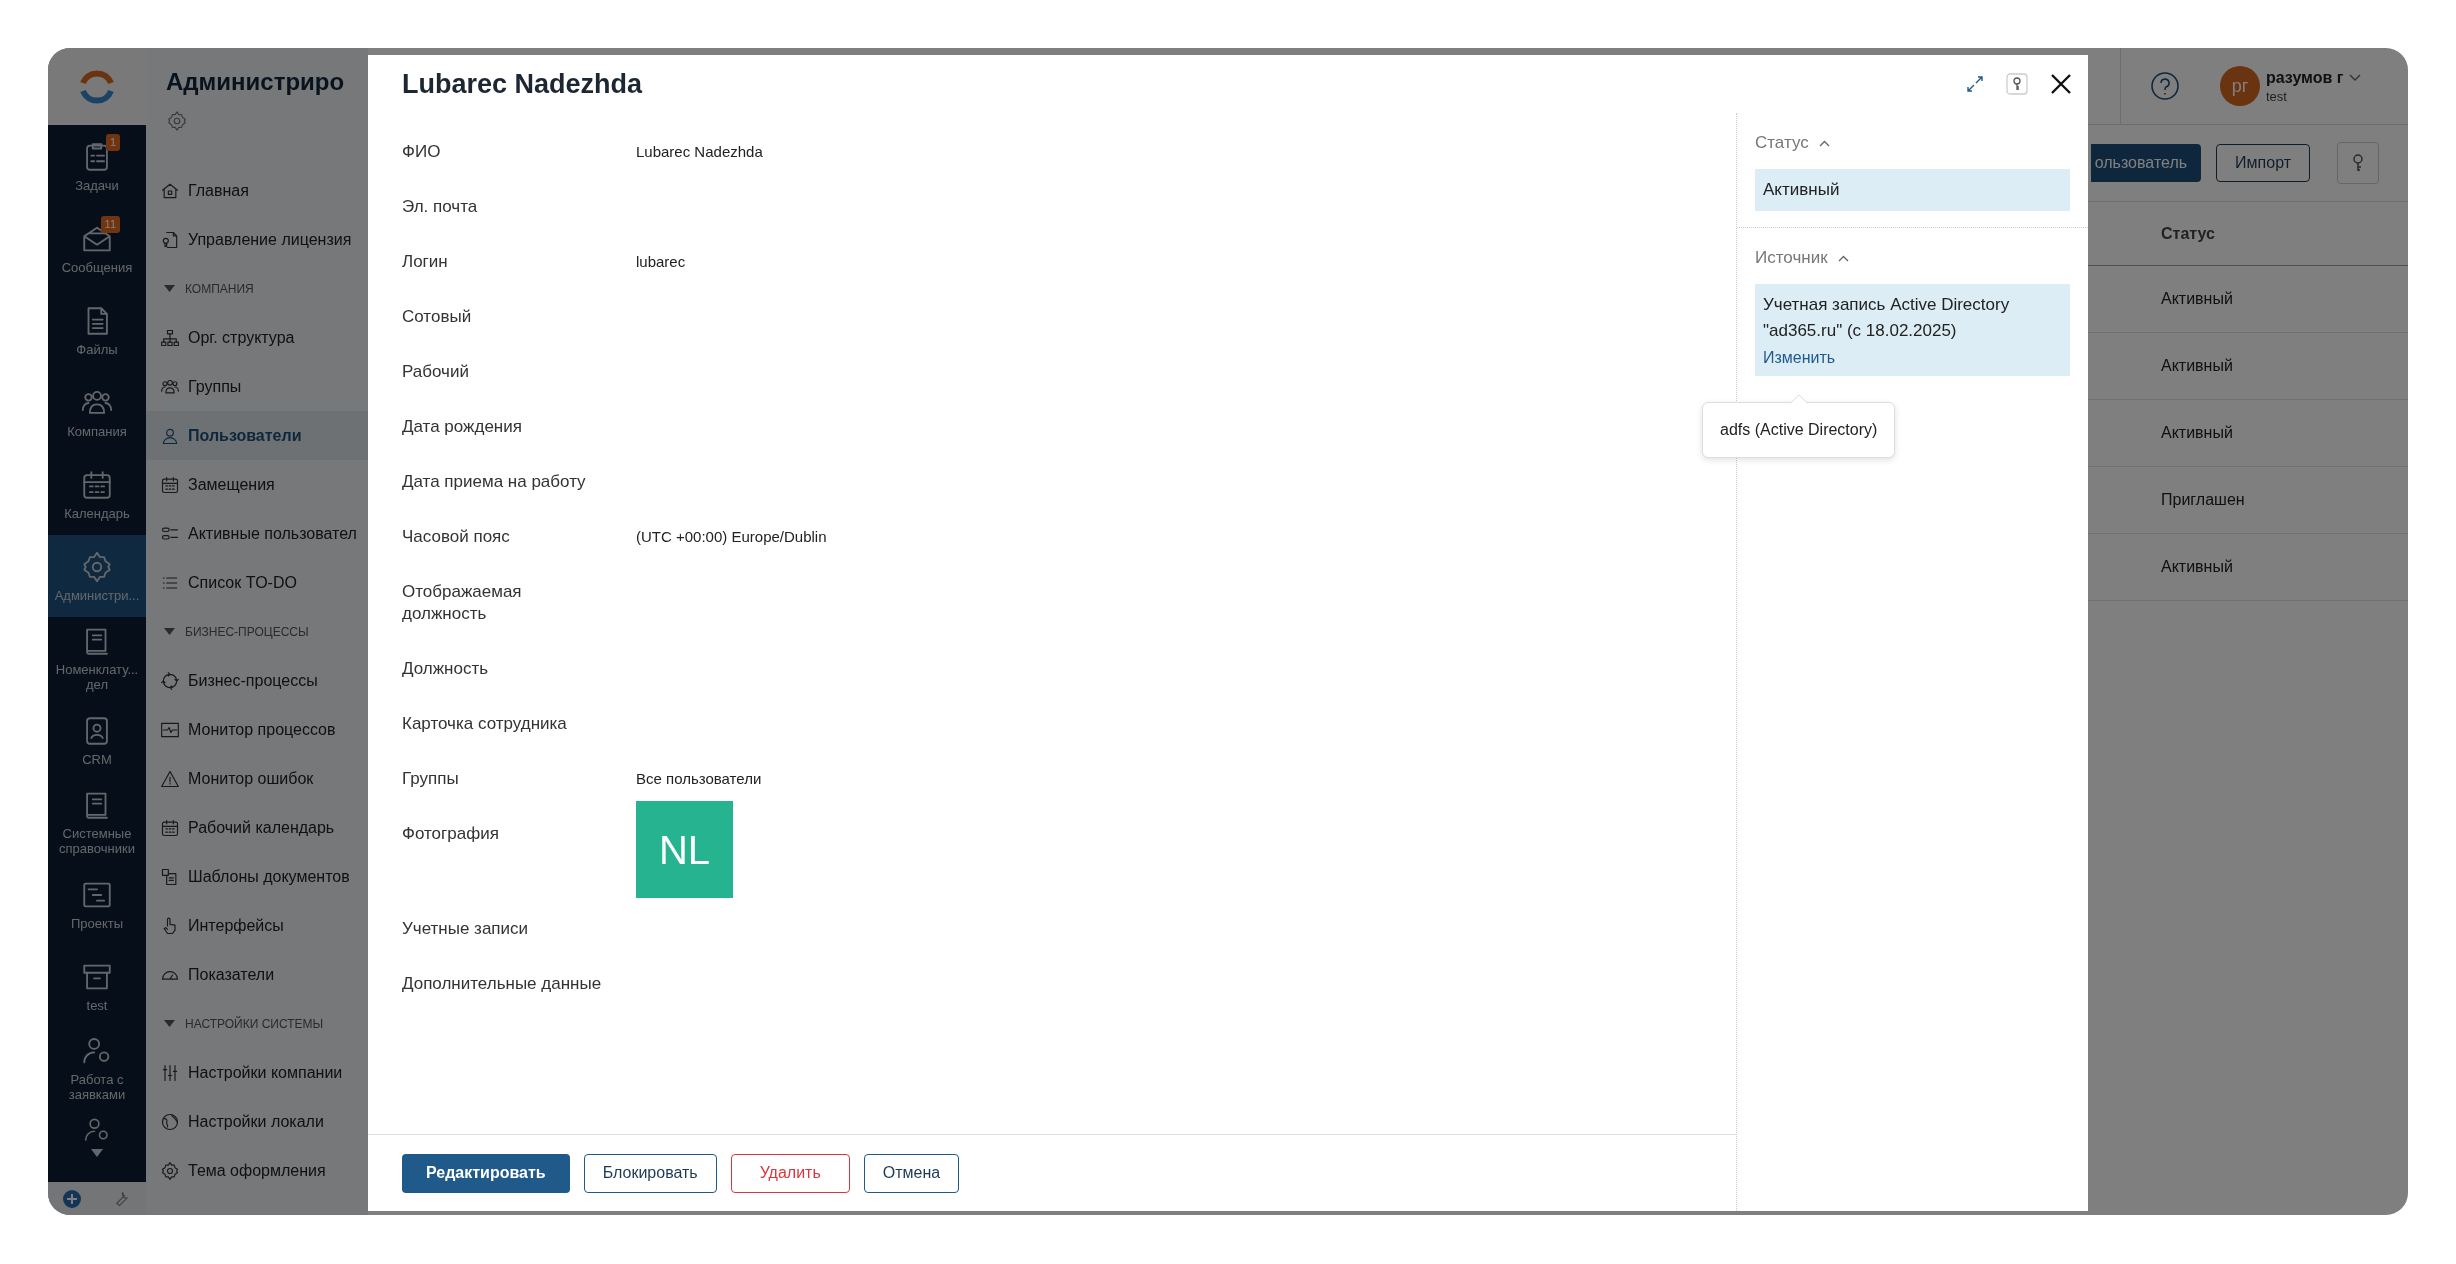 The width and height of the screenshot is (2456, 1264). What do you see at coordinates (661, 261) in the screenshot?
I see `field-value: lubarec` at bounding box center [661, 261].